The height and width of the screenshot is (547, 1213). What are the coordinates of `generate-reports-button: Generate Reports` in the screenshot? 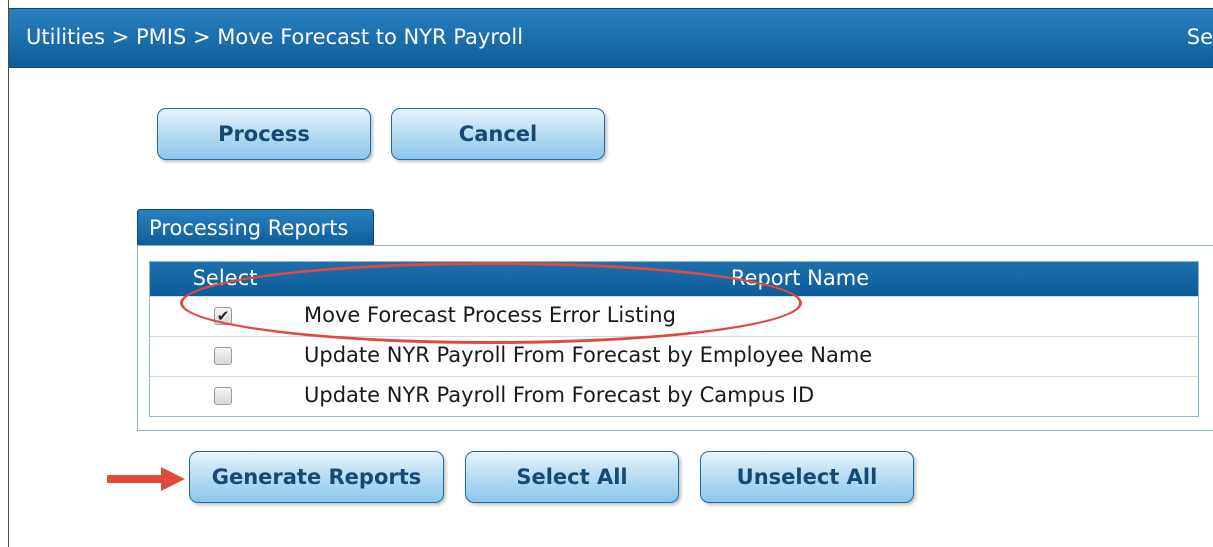 It's located at (316, 477).